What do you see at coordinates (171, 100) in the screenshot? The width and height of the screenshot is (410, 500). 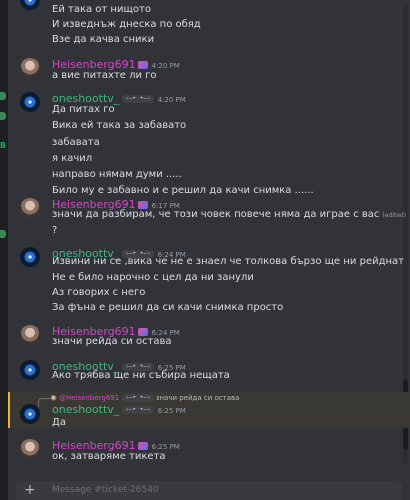 I see `timestamp: 4:20 PM` at bounding box center [171, 100].